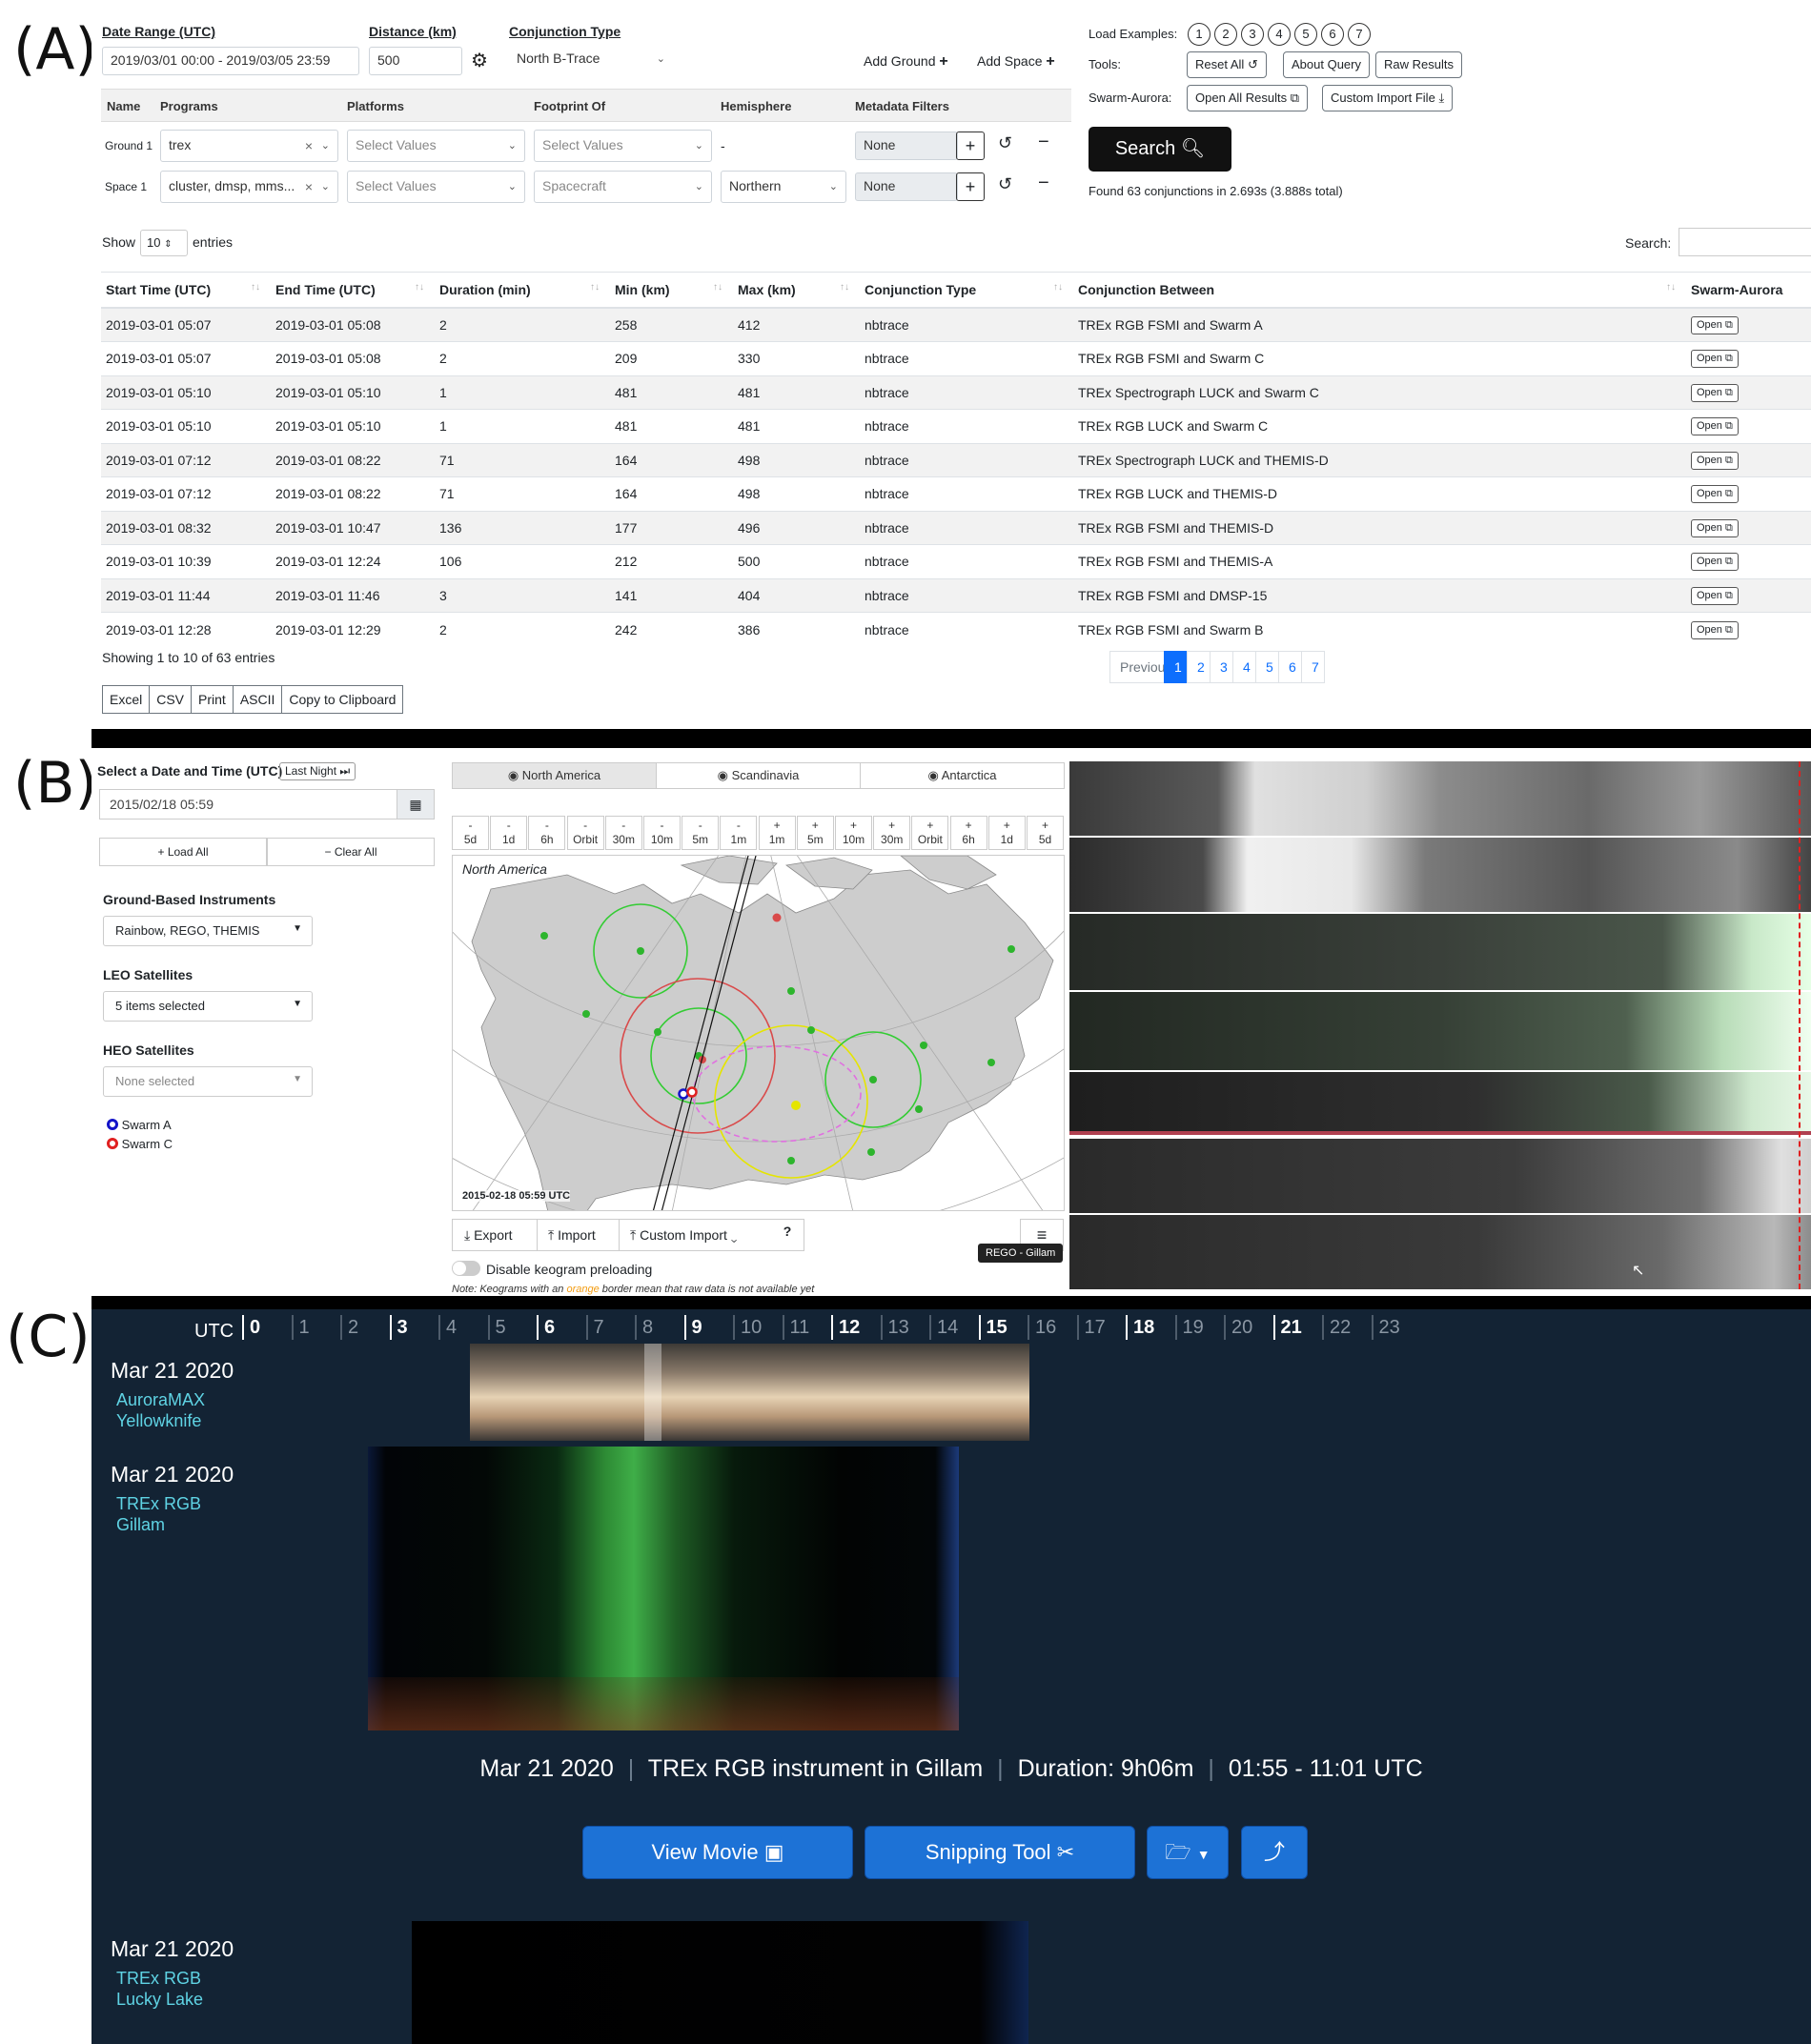  I want to click on col-end-time: End Time (UTC) ↑↓, so click(353, 290).